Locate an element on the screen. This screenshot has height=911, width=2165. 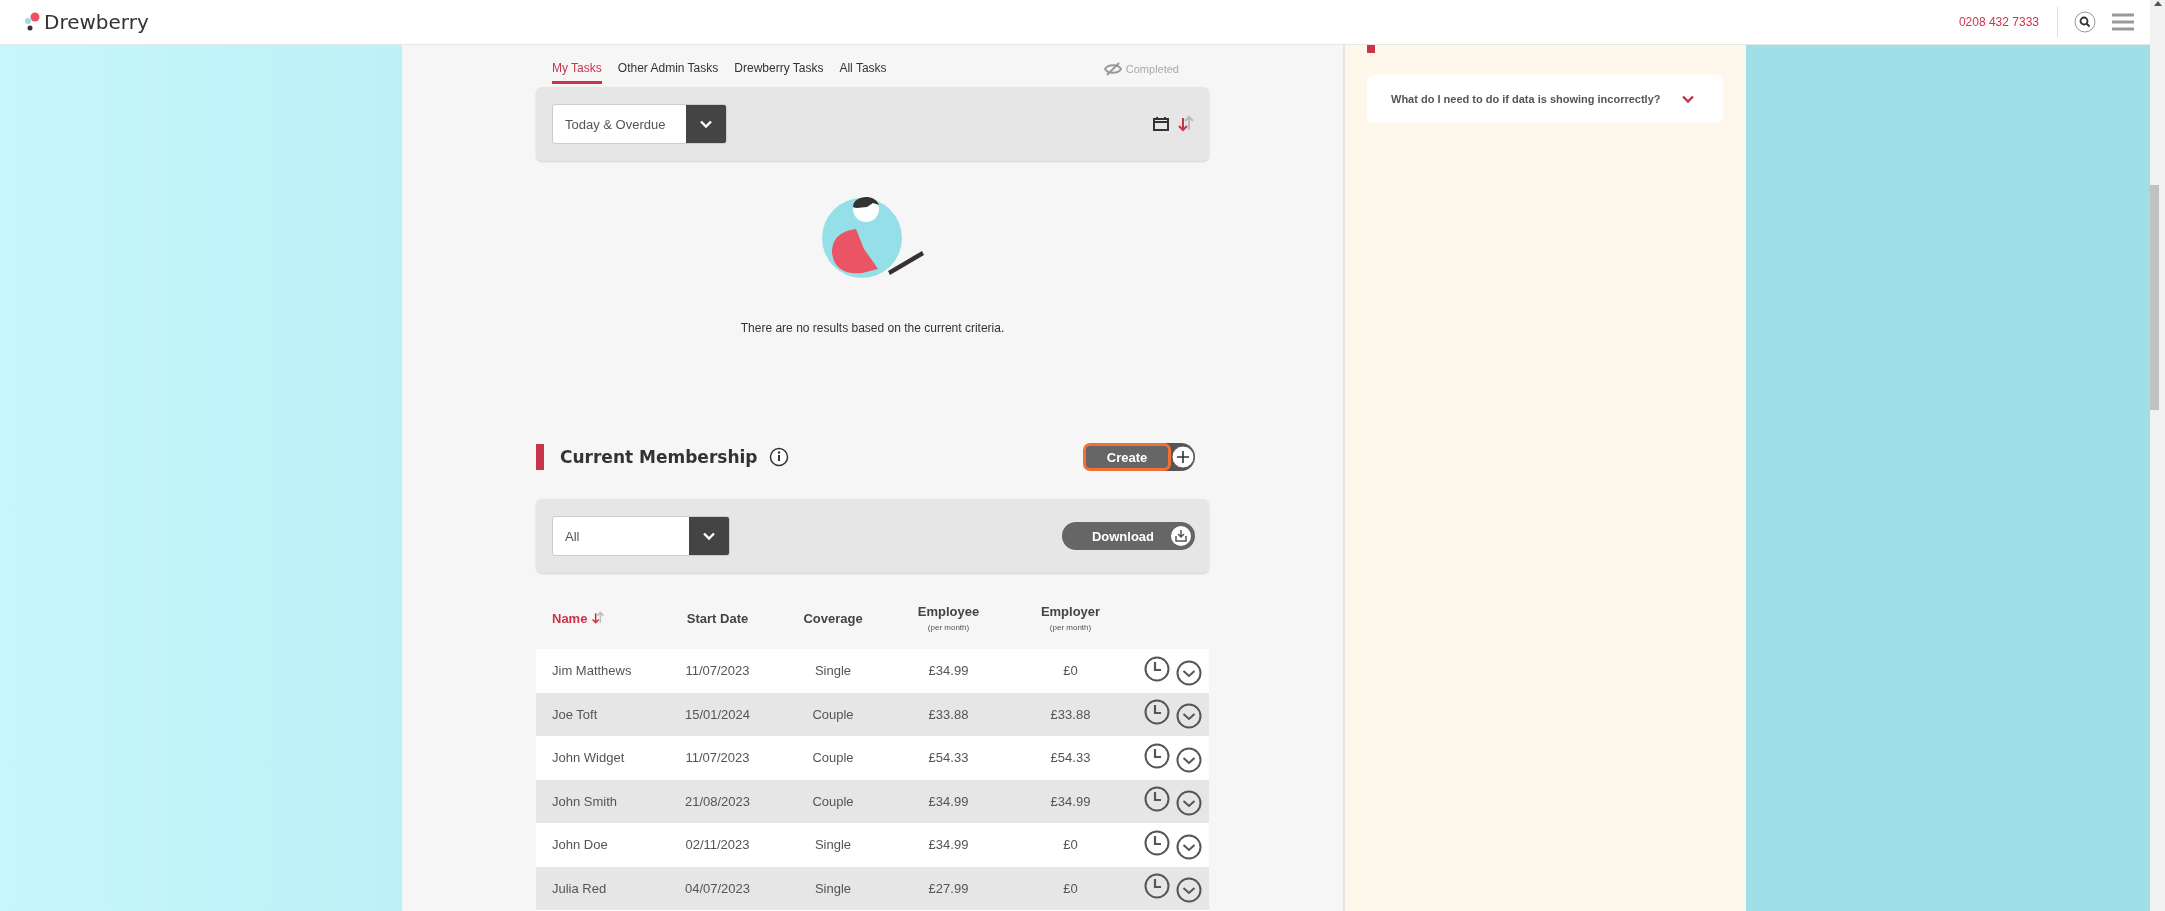
info-icon is located at coordinates (779, 457).